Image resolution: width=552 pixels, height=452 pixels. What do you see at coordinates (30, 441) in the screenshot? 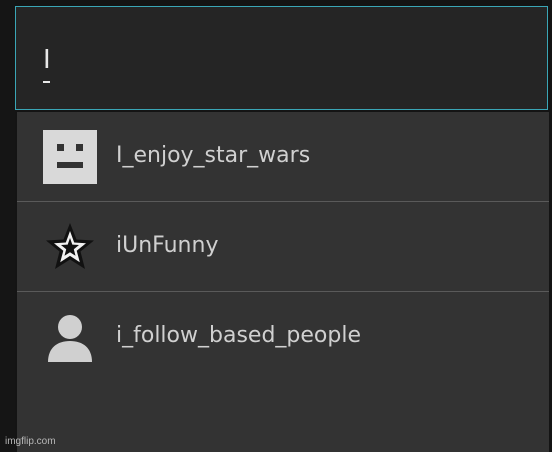
I see `imgflip-watermark: imgflip.com` at bounding box center [30, 441].